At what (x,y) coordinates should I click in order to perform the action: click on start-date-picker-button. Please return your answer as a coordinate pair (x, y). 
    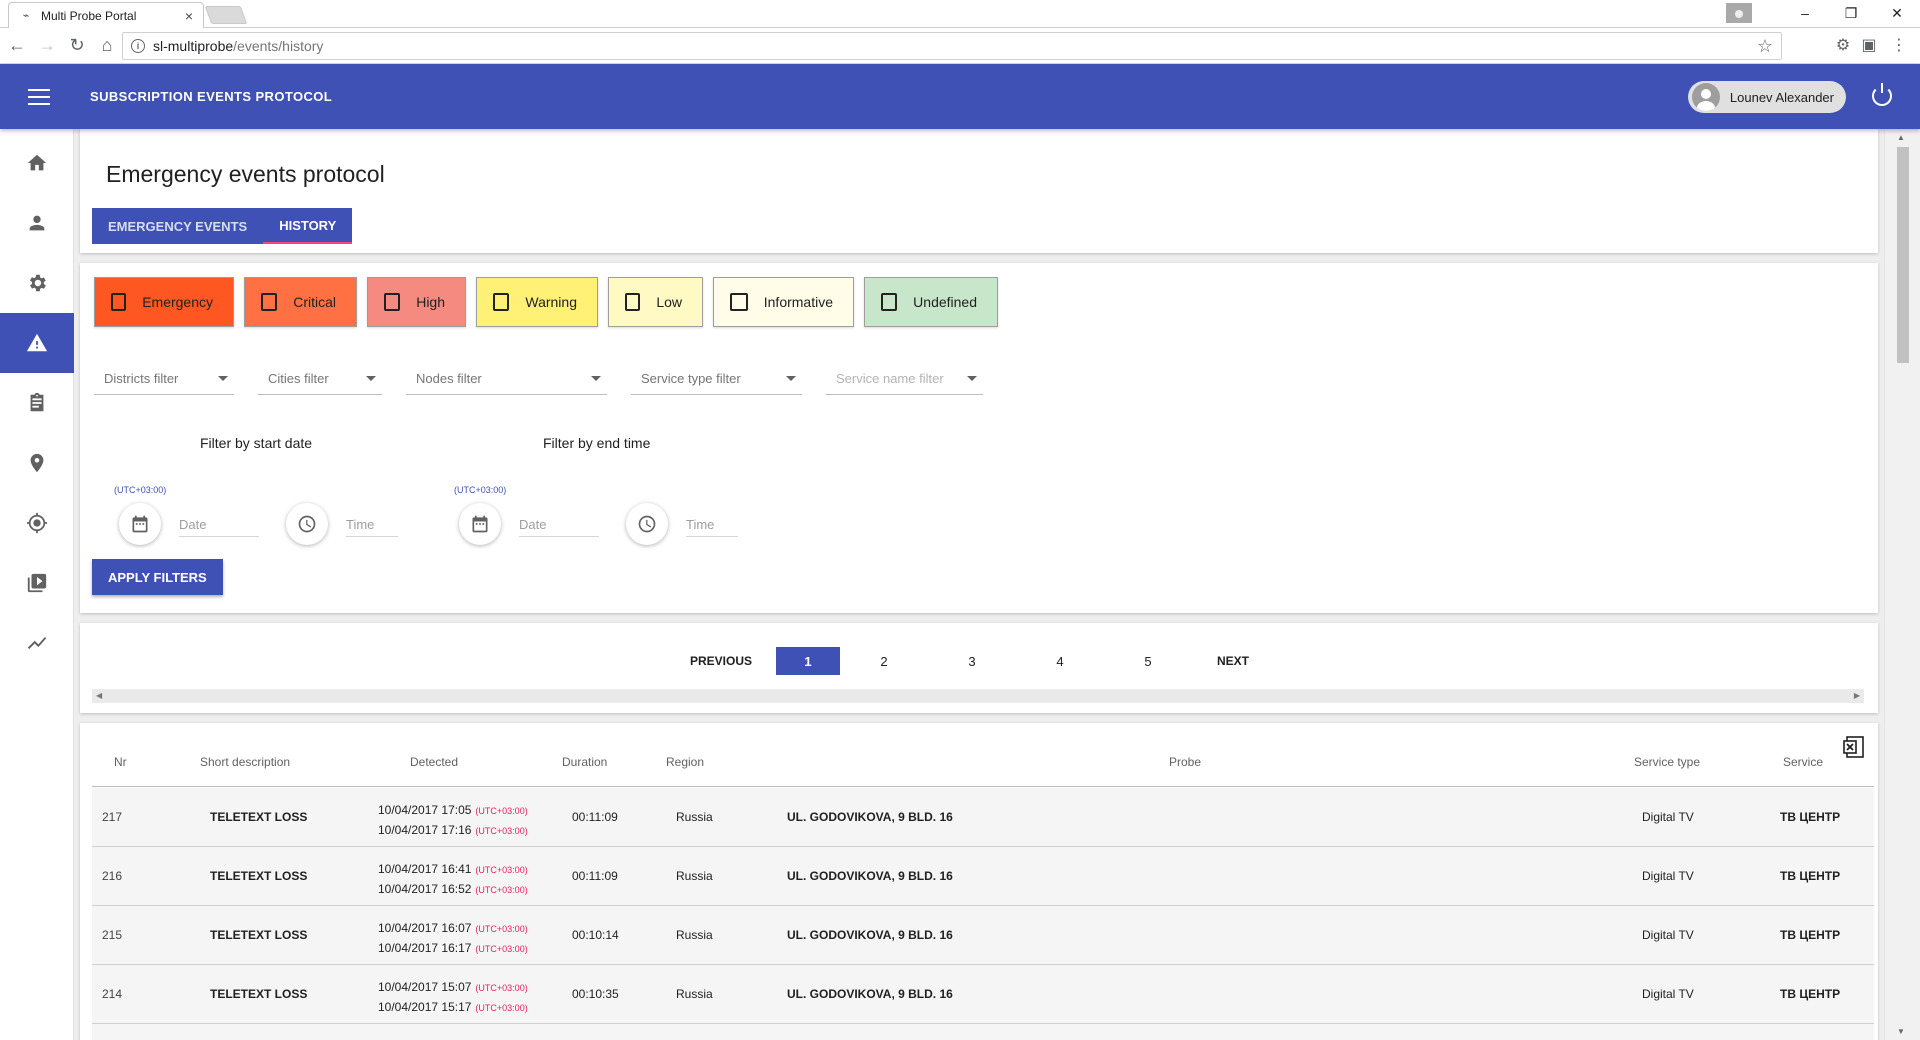
    Looking at the image, I should click on (140, 524).